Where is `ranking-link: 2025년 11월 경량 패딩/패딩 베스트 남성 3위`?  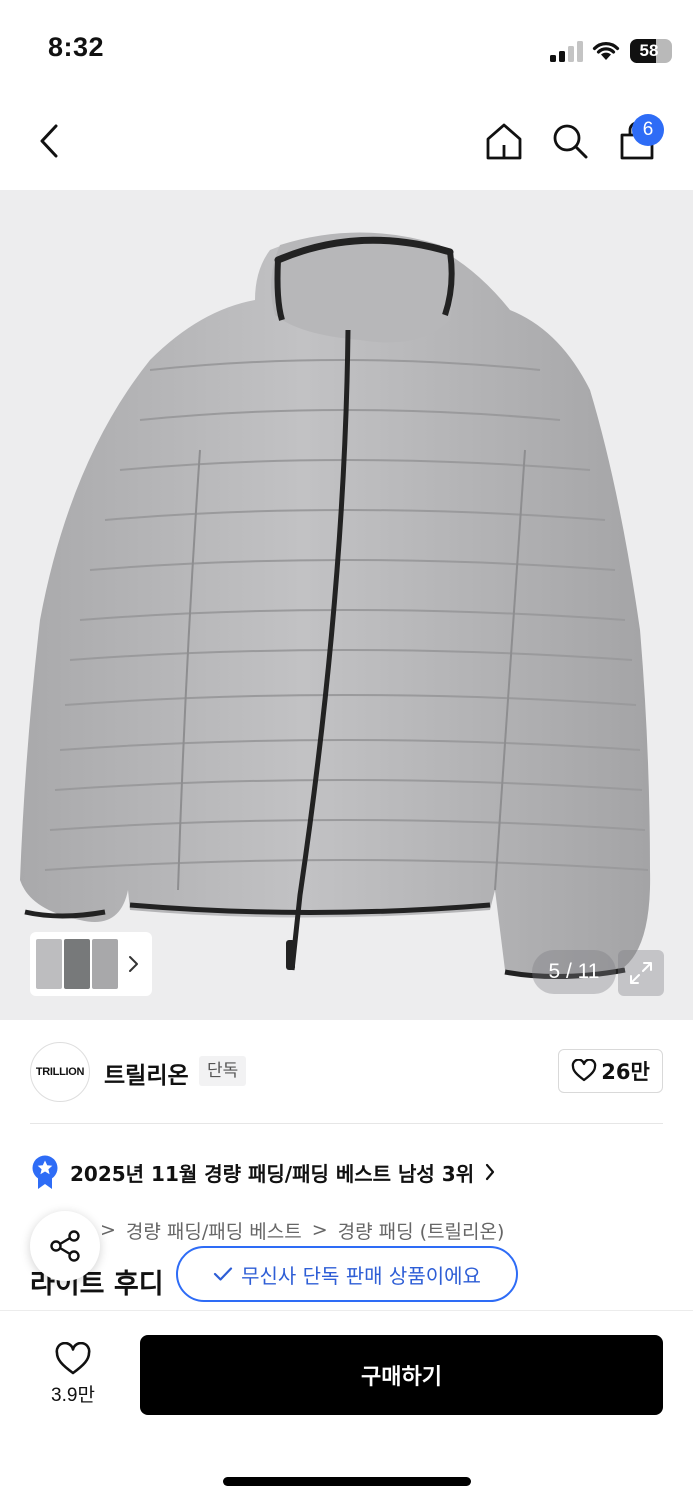
ranking-link: 2025년 11월 경량 패딩/패딩 베스트 남성 3위 is located at coordinates (263, 1172).